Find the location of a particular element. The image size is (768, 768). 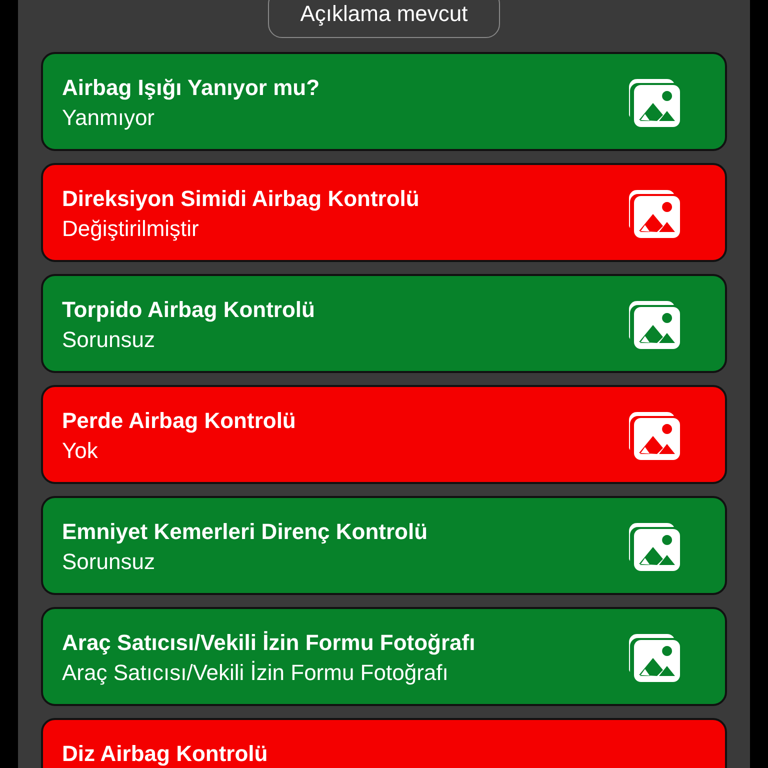

check-title: Torpido Airbag Kontrolü is located at coordinates (189, 310).